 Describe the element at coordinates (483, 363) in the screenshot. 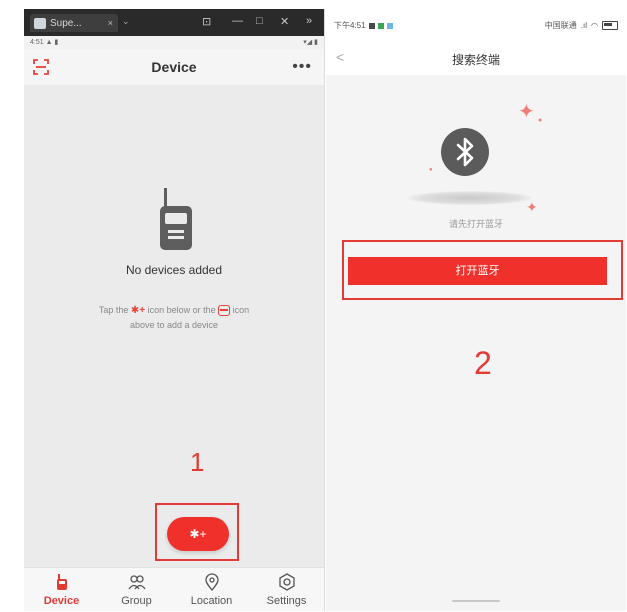

I see `step-number-2: 2` at that location.